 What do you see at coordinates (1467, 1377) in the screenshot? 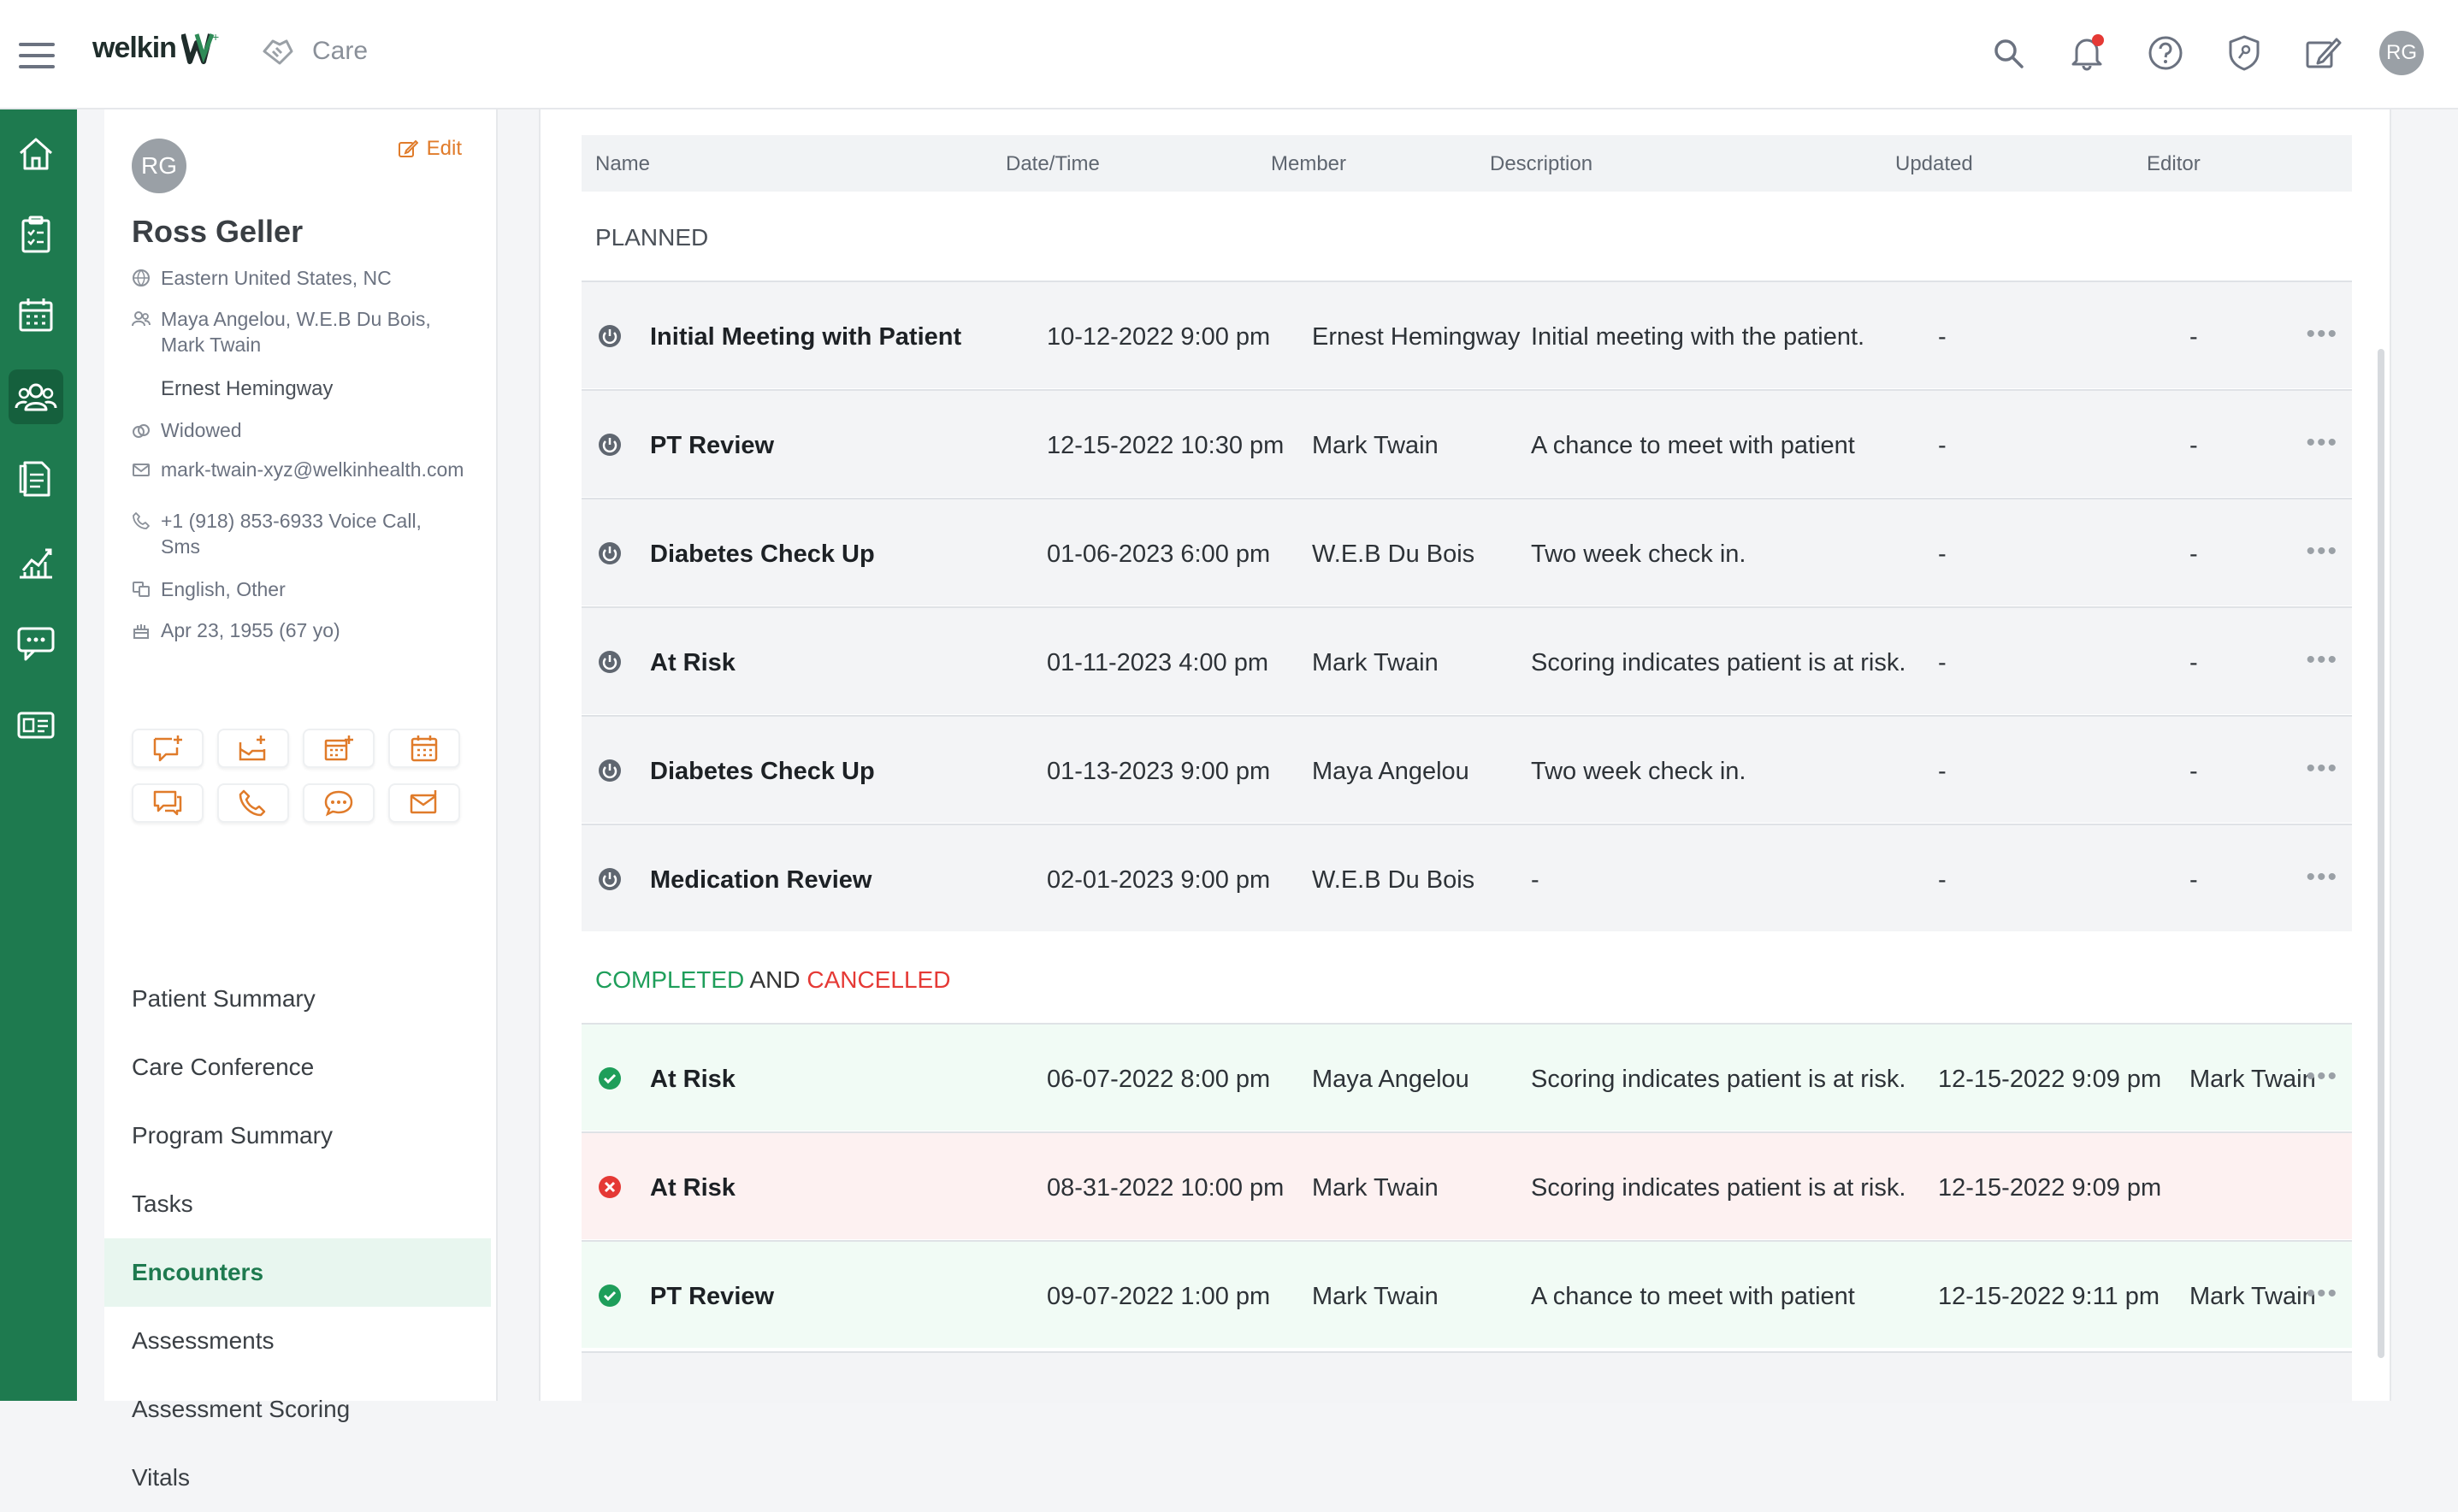
I see `table-row-partial` at bounding box center [1467, 1377].